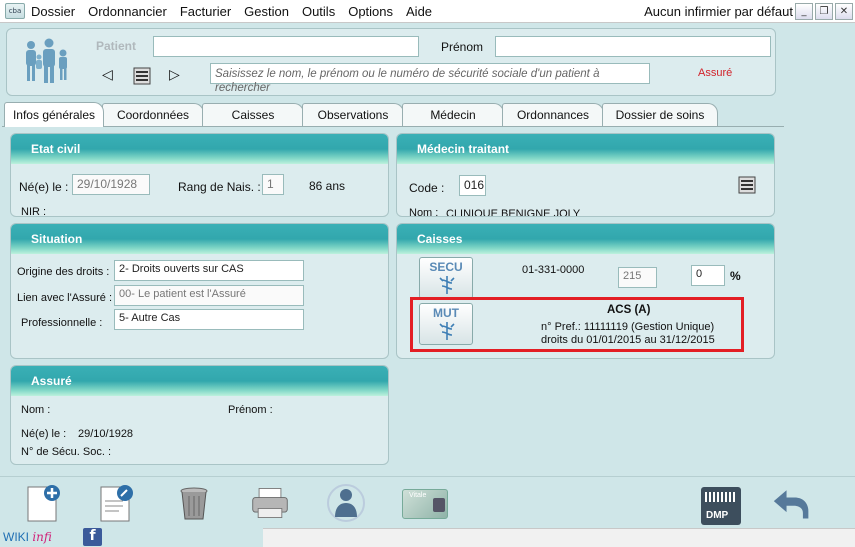 The image size is (855, 547). What do you see at coordinates (219, 187) in the screenshot?
I see `birth-rank-label: Rang de Nais. :` at bounding box center [219, 187].